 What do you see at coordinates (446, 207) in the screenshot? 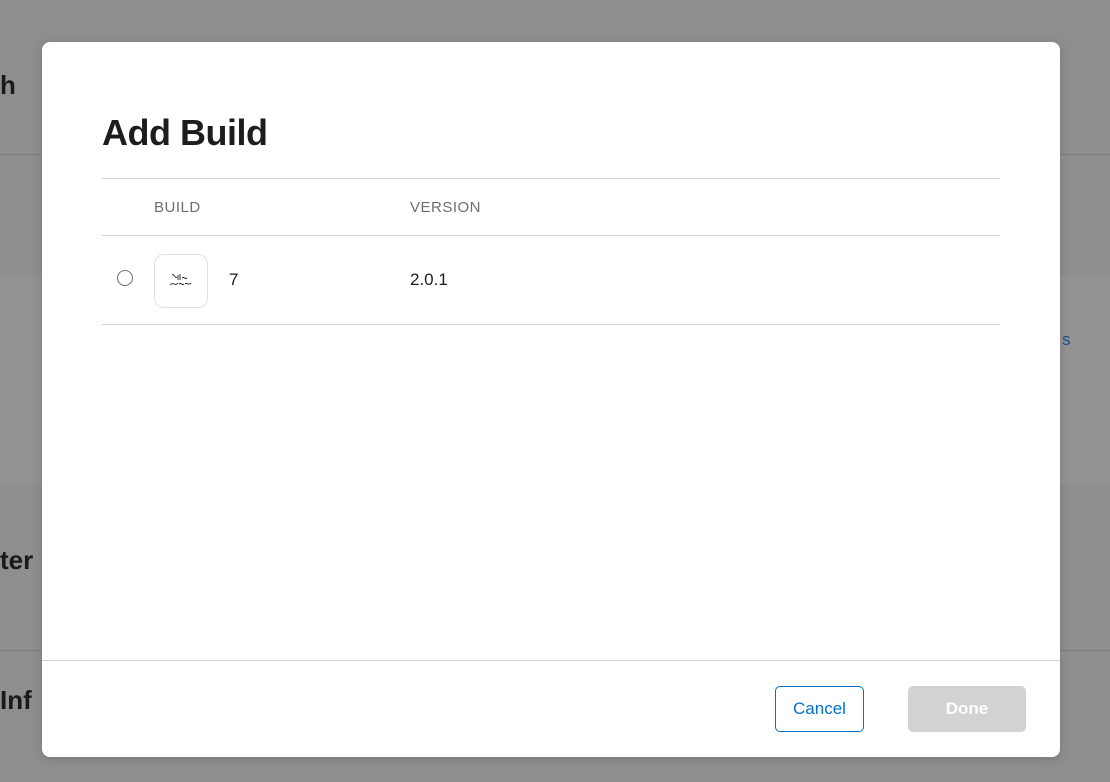
I see `column-header-version: VERSION` at bounding box center [446, 207].